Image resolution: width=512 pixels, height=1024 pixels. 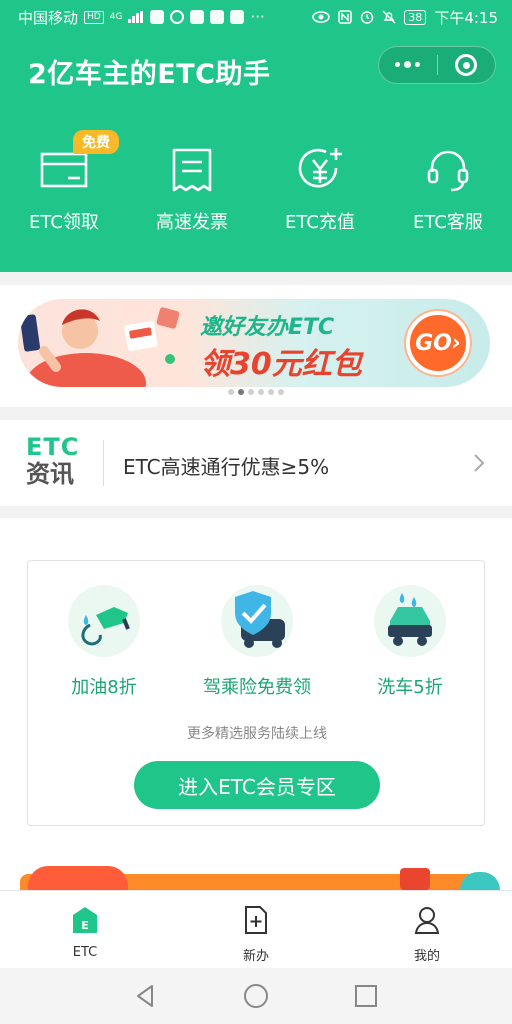 What do you see at coordinates (256, 877) in the screenshot?
I see `promo-strip-peek` at bounding box center [256, 877].